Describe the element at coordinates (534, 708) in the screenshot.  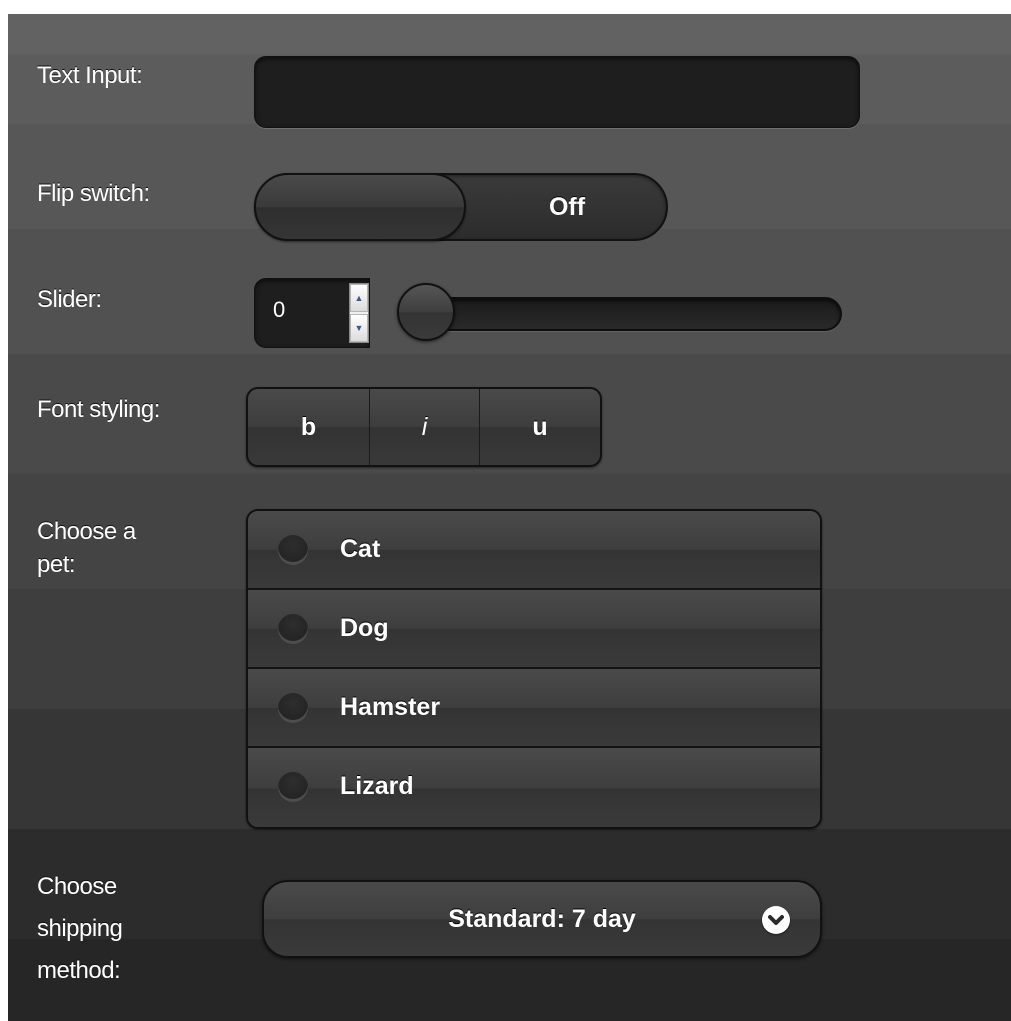
I see `pet-option-hamster: Hamster` at that location.